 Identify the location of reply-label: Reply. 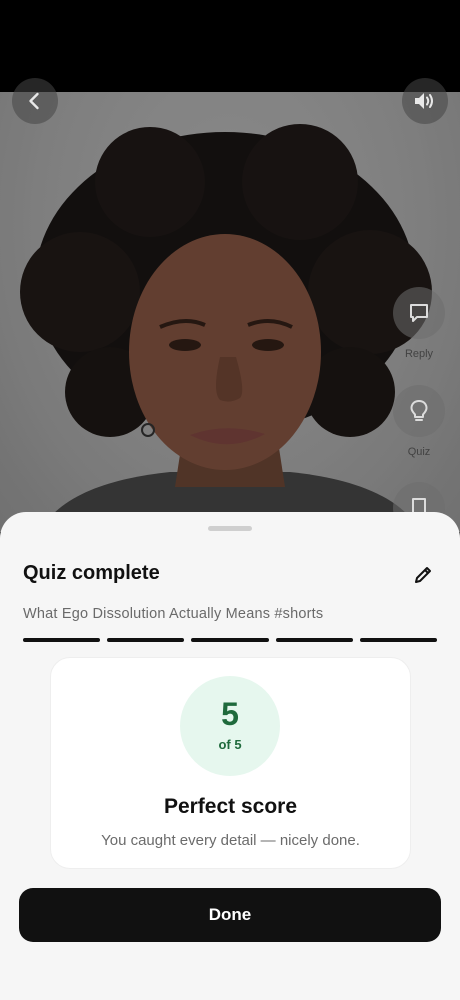
(419, 354).